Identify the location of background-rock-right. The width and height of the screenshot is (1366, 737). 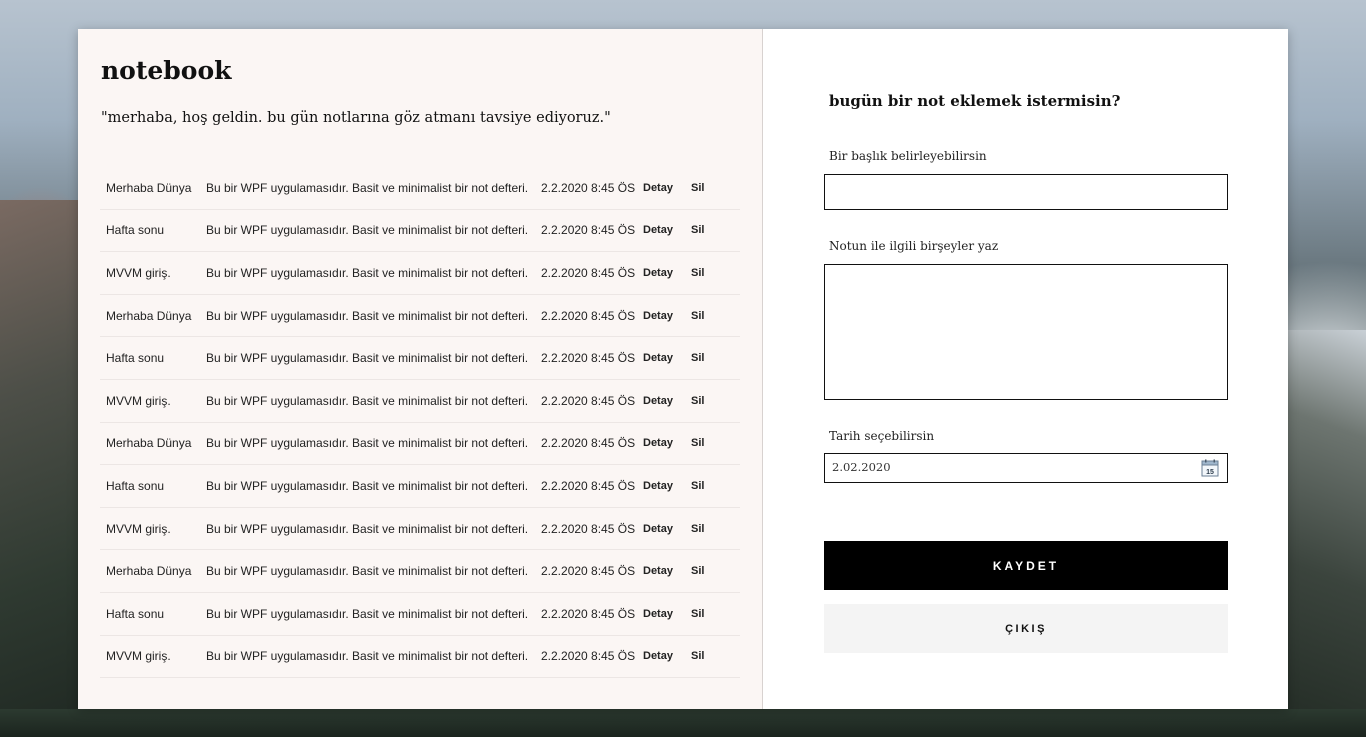
(1327, 533).